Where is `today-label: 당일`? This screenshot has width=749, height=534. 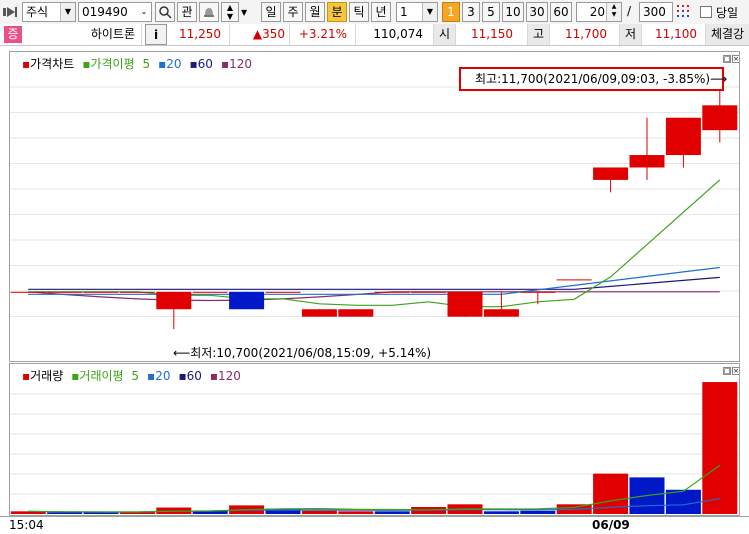 today-label: 당일 is located at coordinates (727, 13).